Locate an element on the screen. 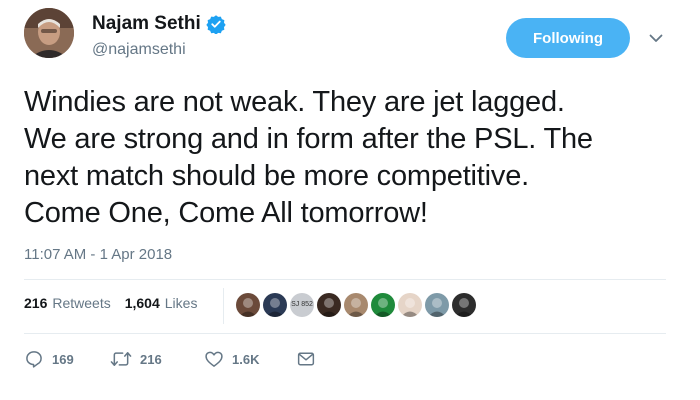 The width and height of the screenshot is (700, 400). reply-button: 169 is located at coordinates (67, 359).